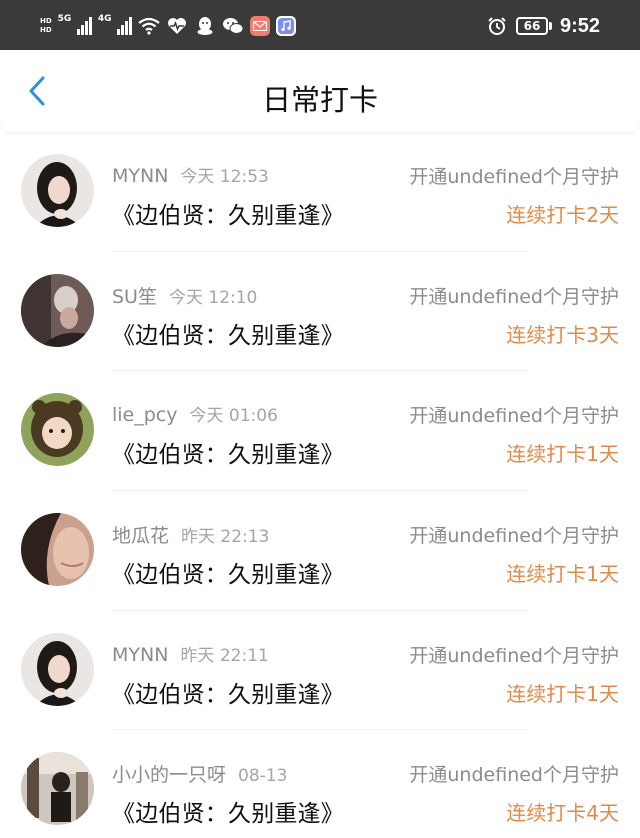 This screenshot has width=640, height=838. Describe the element at coordinates (233, 26) in the screenshot. I see `wechat-icon` at that location.